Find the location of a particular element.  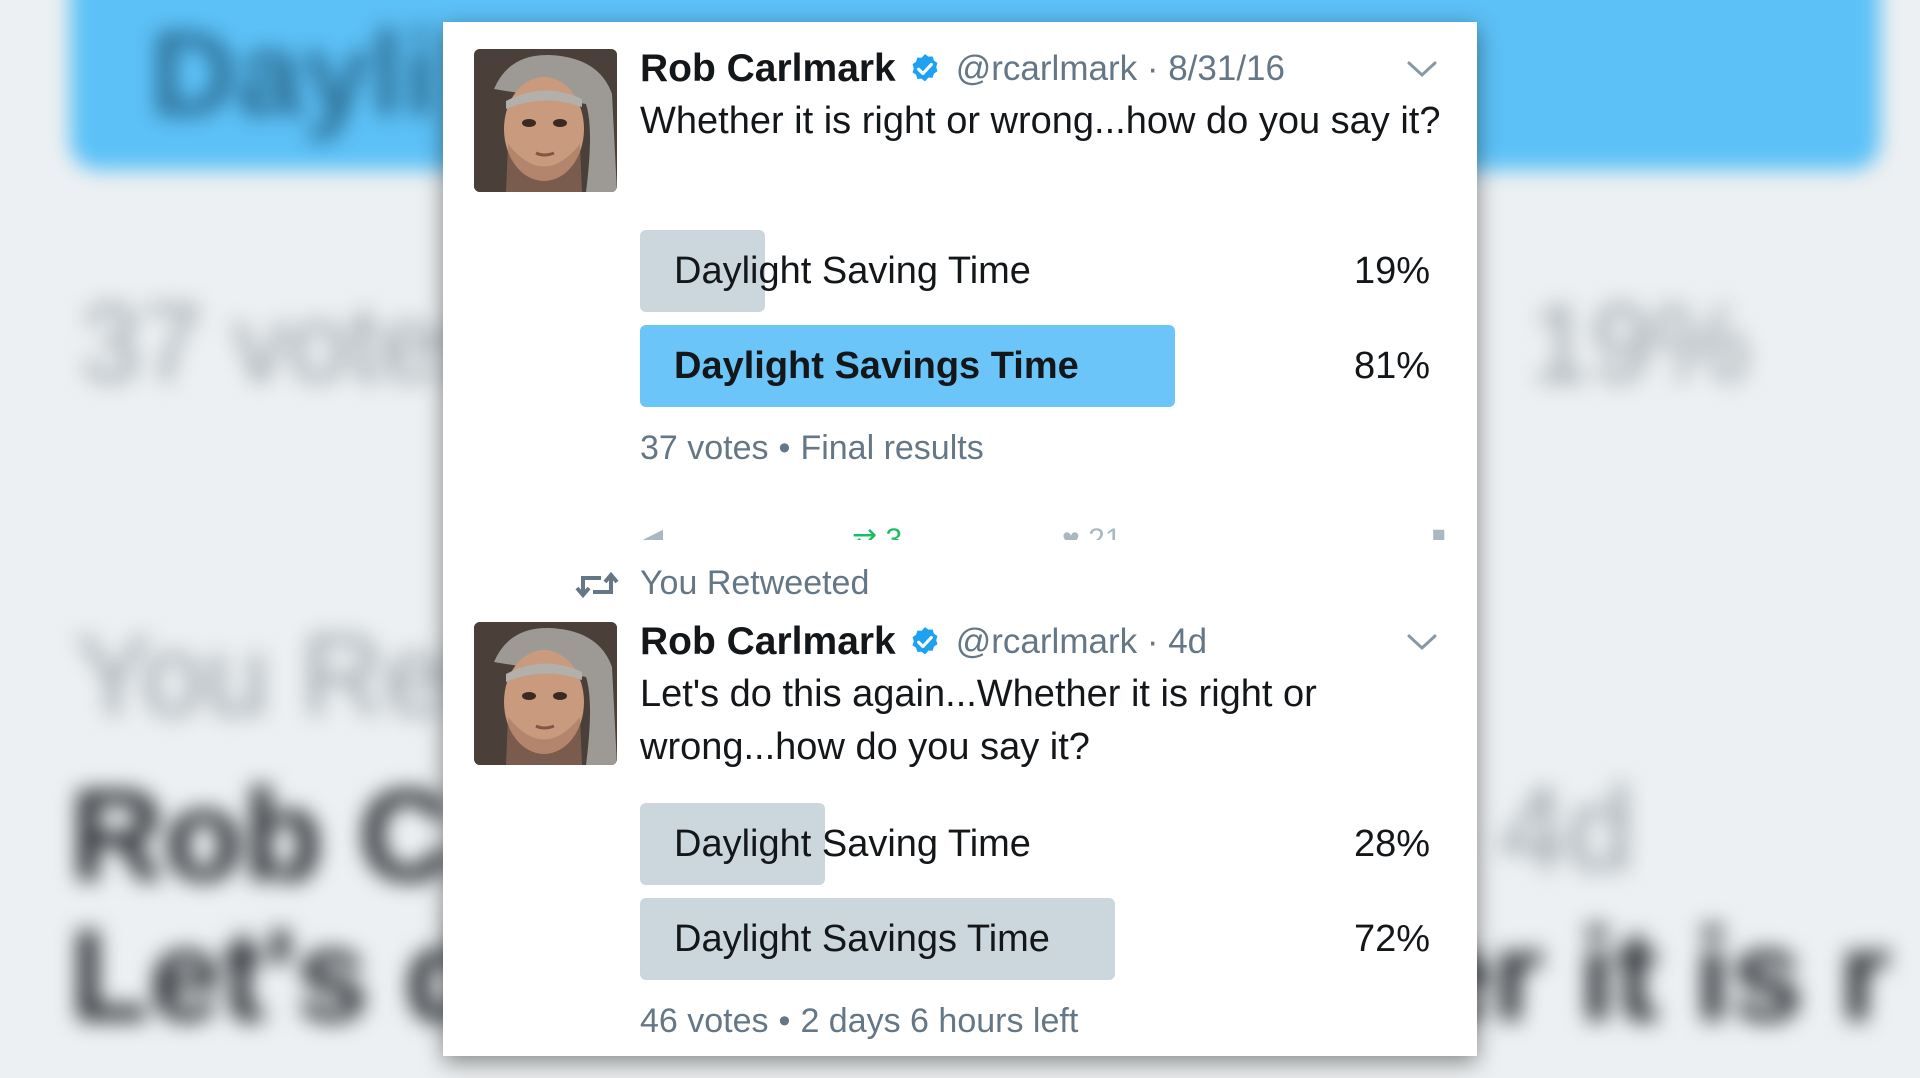

tweet-header: Rob Carlmark @rcarlmark · 4d is located at coordinates (1039, 642).